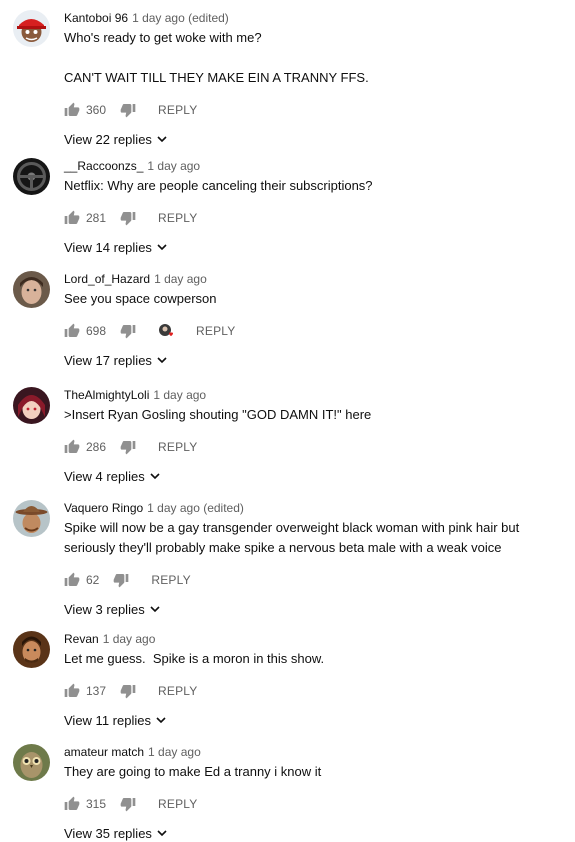 The image size is (575, 842). Describe the element at coordinates (107, 720) in the screenshot. I see `view-replies-label: View 11 replies` at that location.